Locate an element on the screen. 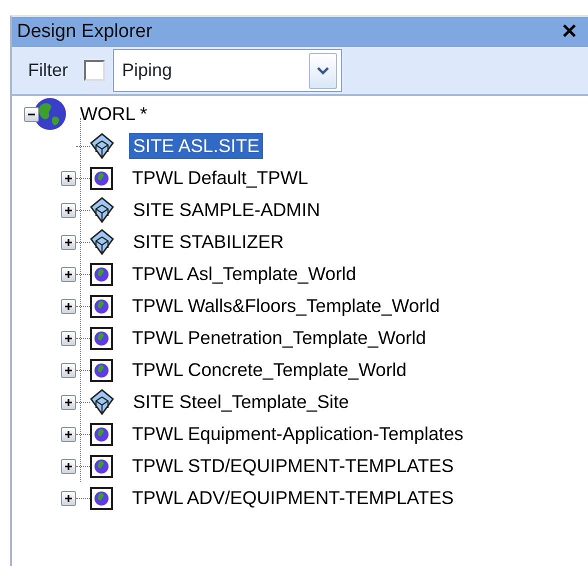 This screenshot has width=588, height=566. tree-item: TPWL Asl_Template_World is located at coordinates (244, 274).